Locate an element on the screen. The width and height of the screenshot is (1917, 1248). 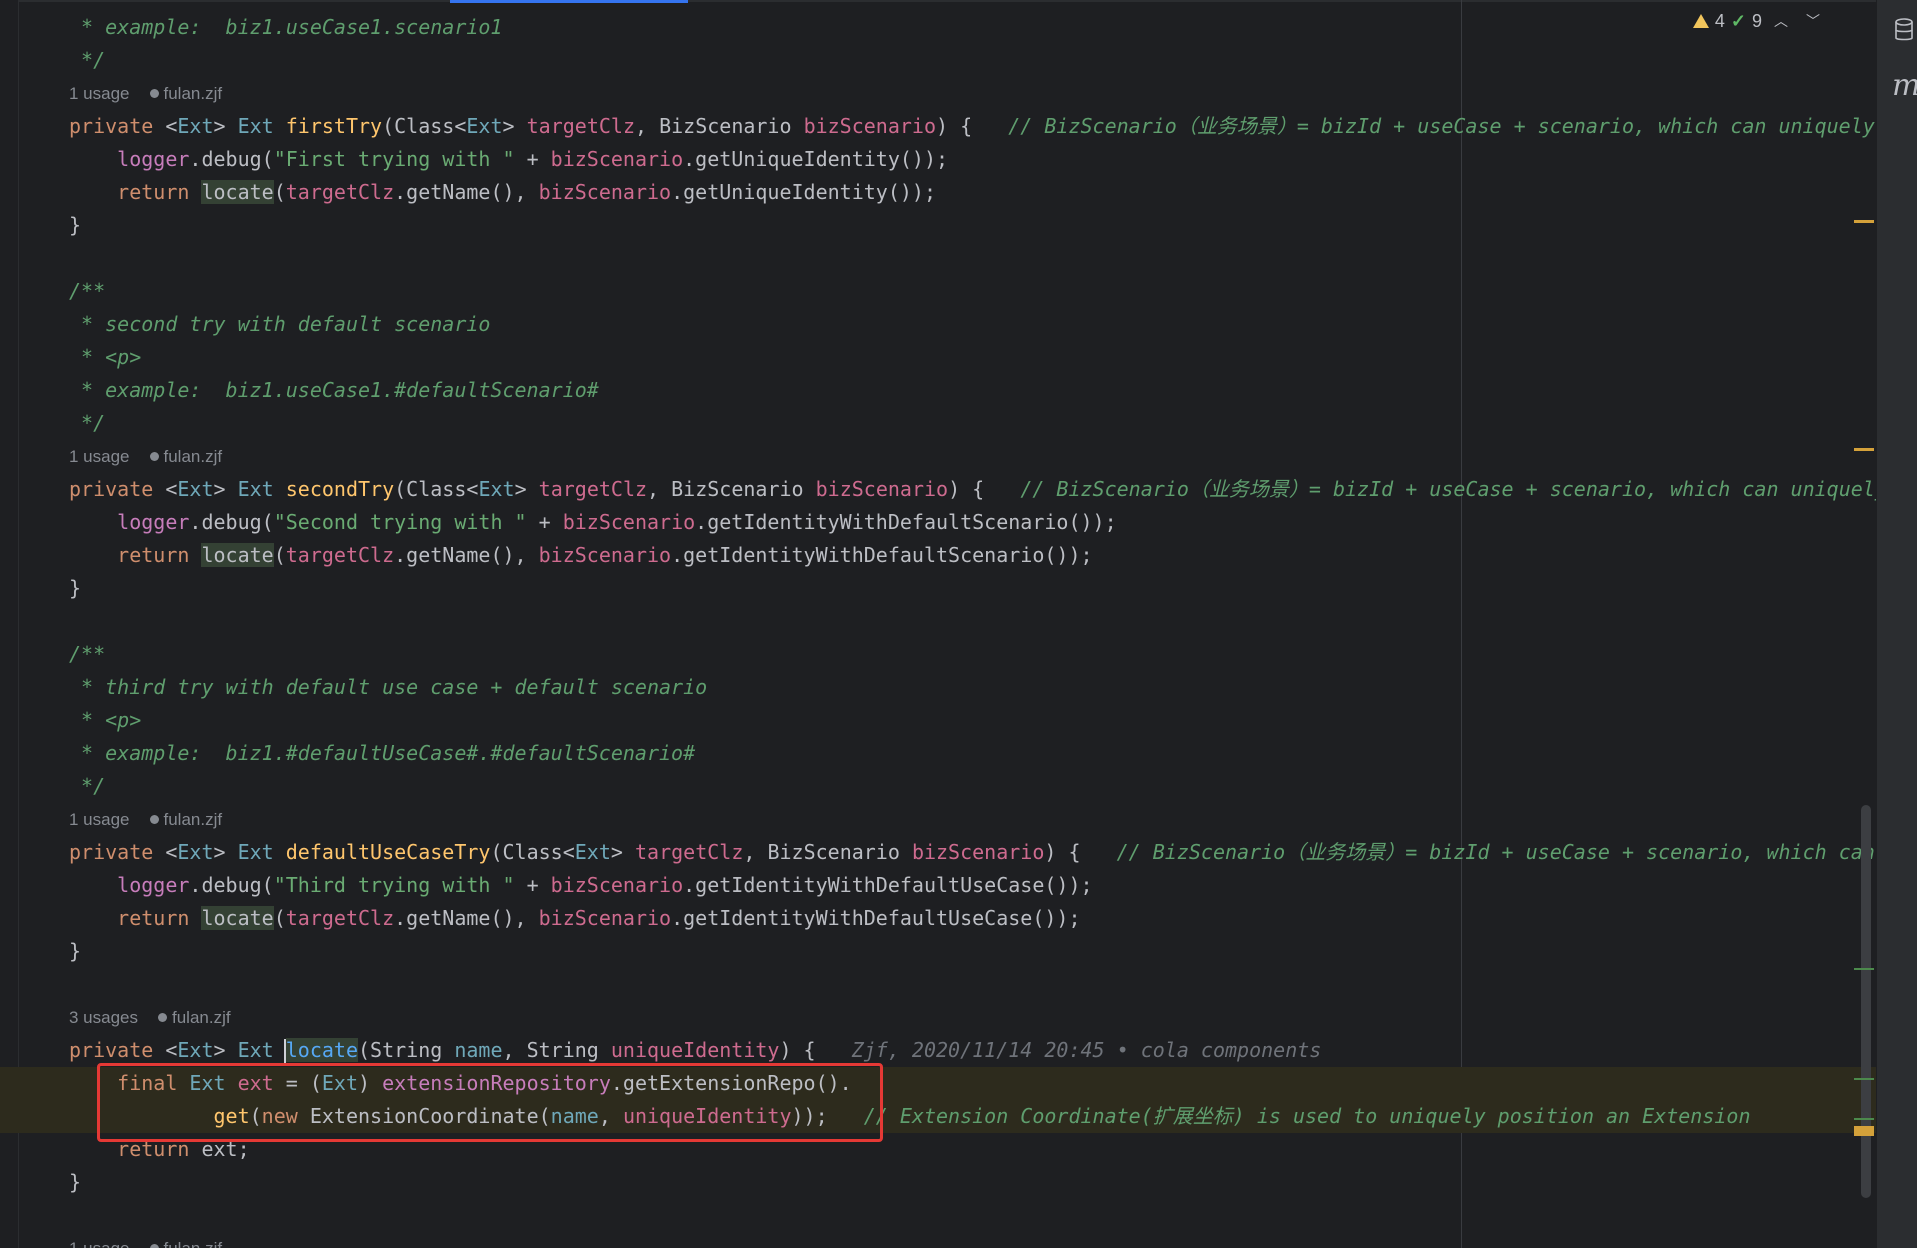
vertical-scrollbar-thumb is located at coordinates (1866, 1001).